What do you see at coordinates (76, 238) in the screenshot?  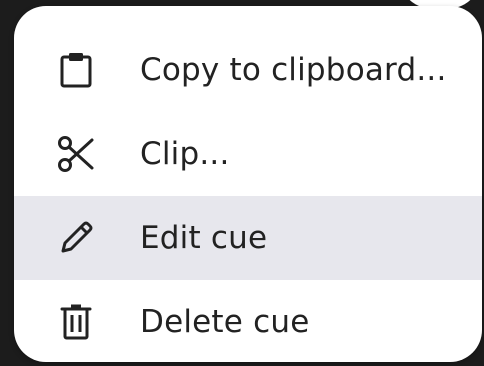 I see `pencil-icon` at bounding box center [76, 238].